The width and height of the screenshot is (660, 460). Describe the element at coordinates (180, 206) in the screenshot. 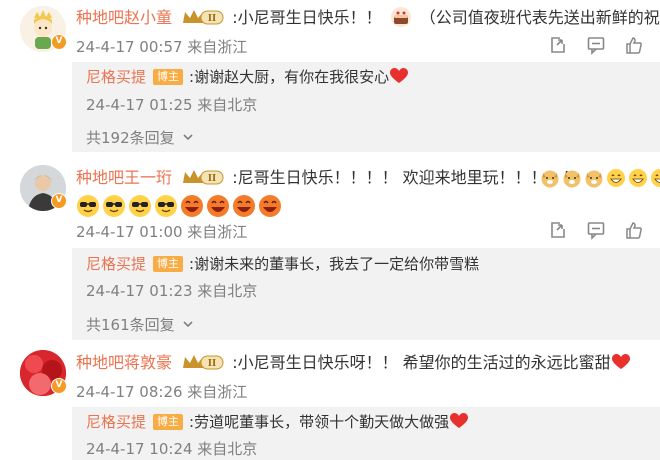

I see `emoji-row` at that location.